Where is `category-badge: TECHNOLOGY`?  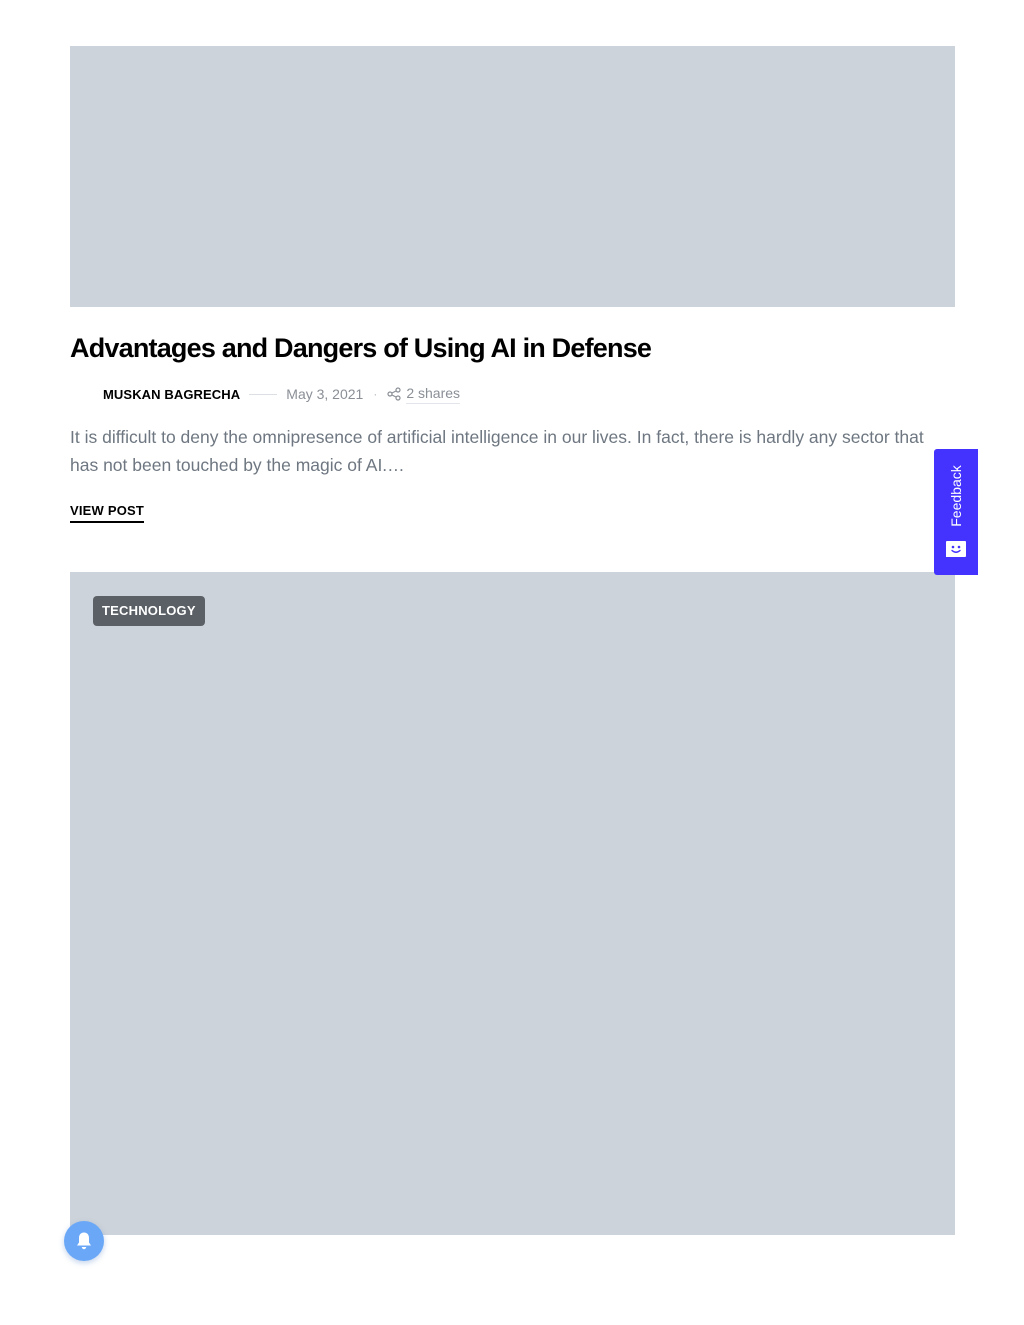 category-badge: TECHNOLOGY is located at coordinates (149, 611).